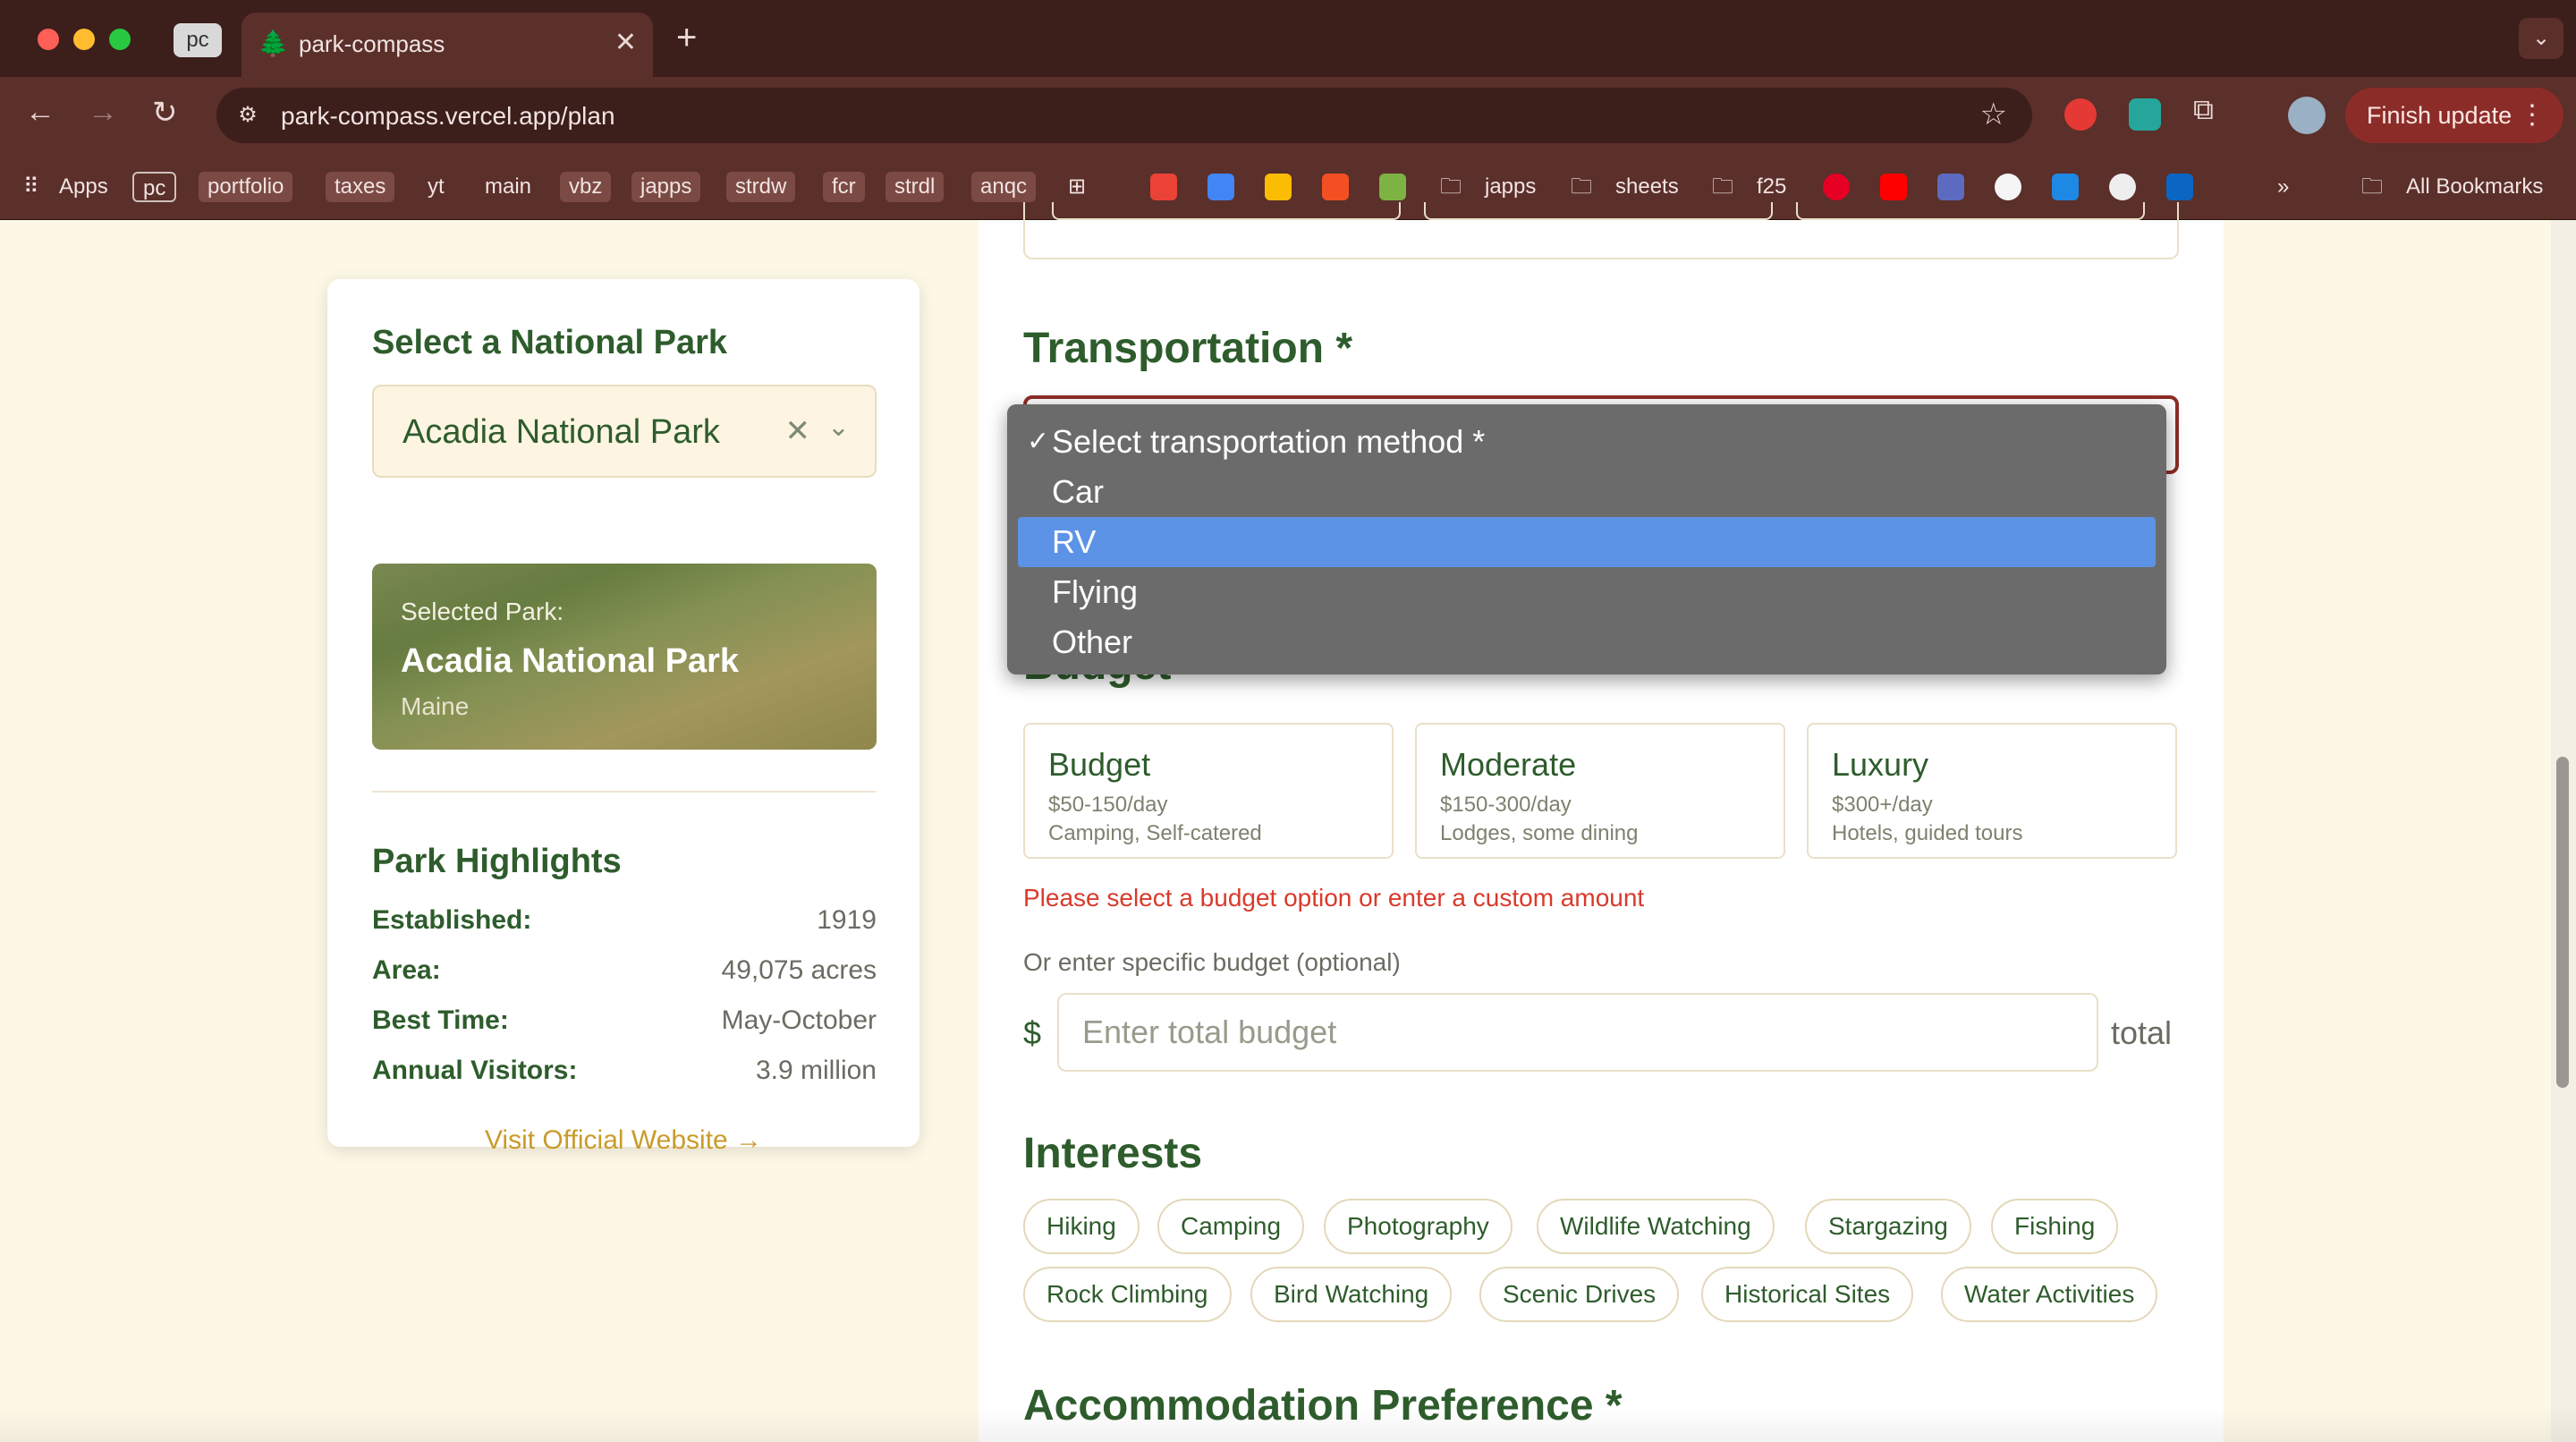 The height and width of the screenshot is (1442, 2576). I want to click on bookmark-folder-sheets: sheets, so click(1647, 187).